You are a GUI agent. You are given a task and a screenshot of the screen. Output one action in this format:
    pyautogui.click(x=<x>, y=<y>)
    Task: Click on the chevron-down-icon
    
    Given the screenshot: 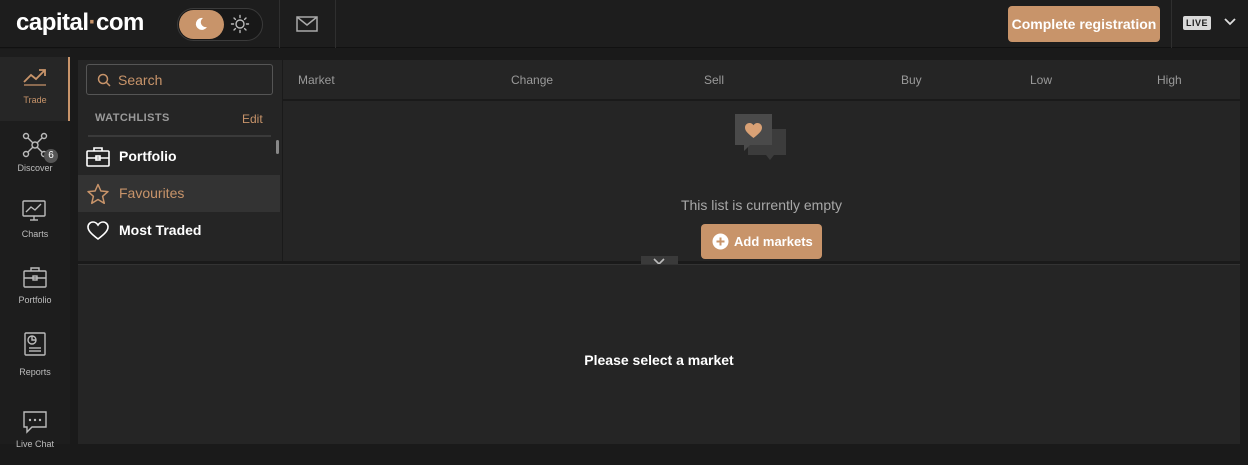 What is the action you would take?
    pyautogui.click(x=1230, y=22)
    